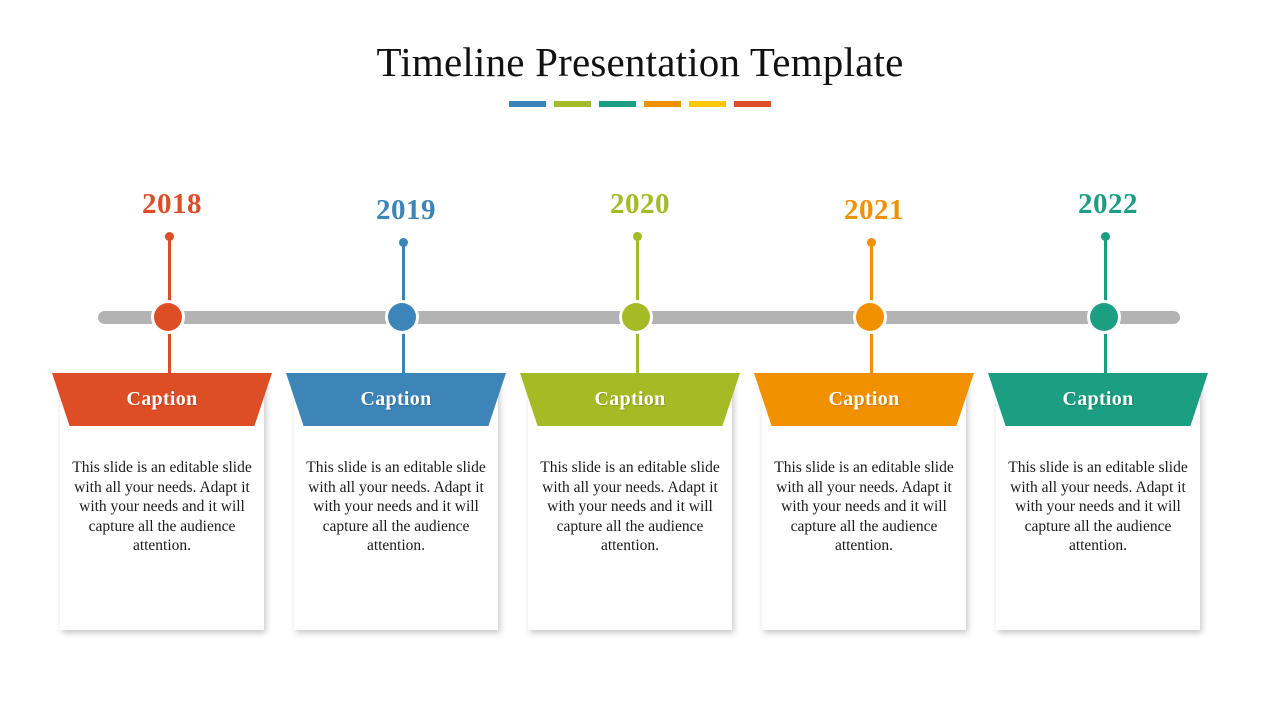 The height and width of the screenshot is (720, 1280). What do you see at coordinates (172, 204) in the screenshot?
I see `year-label-2018: 2018` at bounding box center [172, 204].